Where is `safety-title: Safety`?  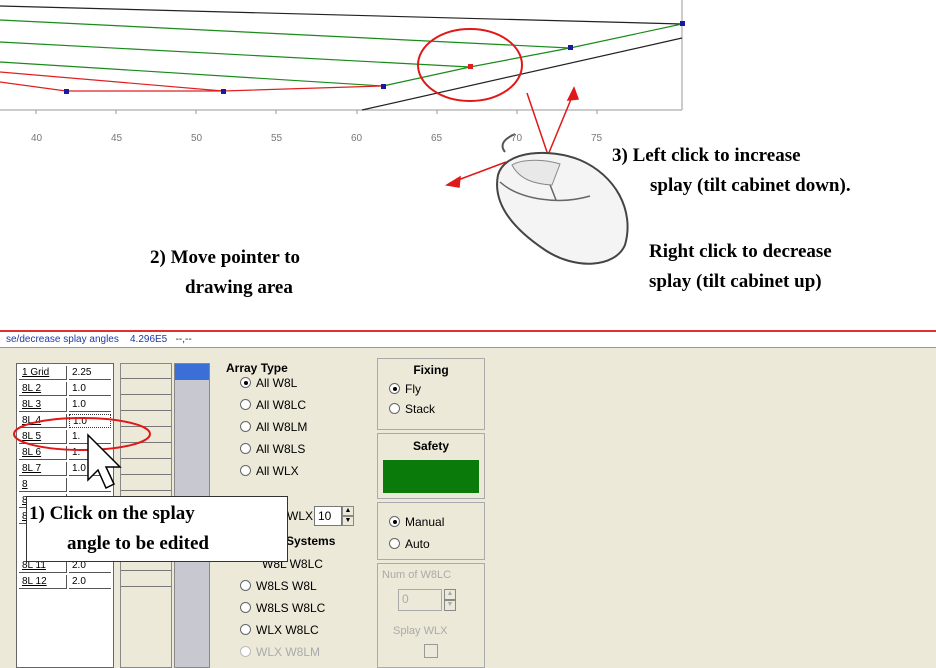 safety-title: Safety is located at coordinates (431, 446).